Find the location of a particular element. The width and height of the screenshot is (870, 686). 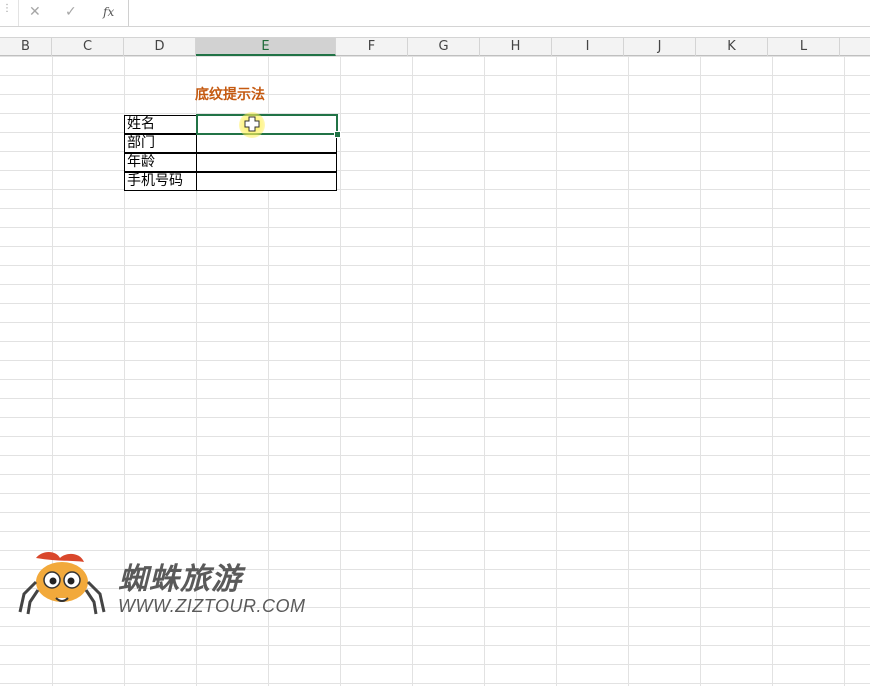

enter-check-icon: ✓ is located at coordinates (71, 12).